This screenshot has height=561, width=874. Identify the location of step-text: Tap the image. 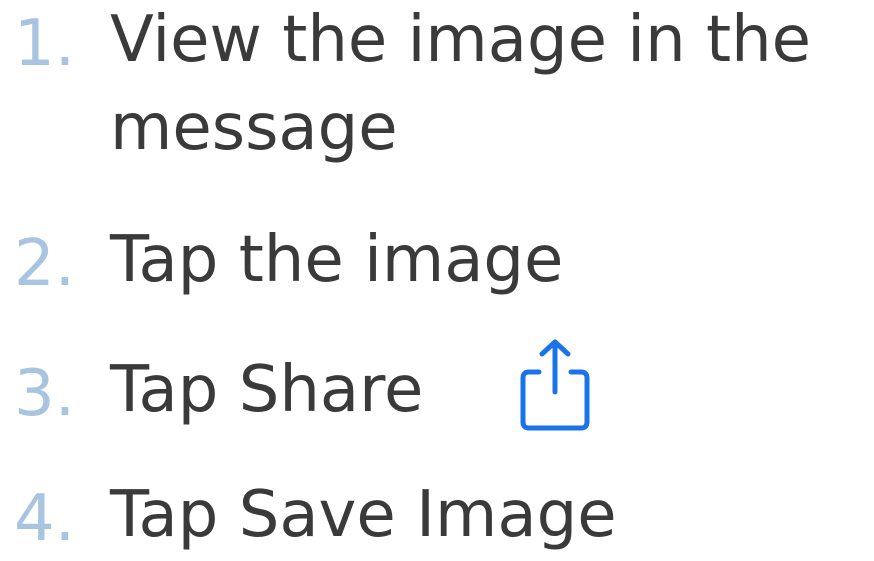
(337, 260).